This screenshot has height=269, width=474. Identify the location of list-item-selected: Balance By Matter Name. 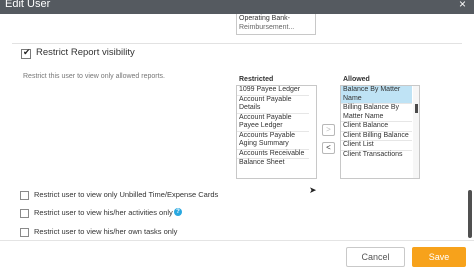
(376, 95).